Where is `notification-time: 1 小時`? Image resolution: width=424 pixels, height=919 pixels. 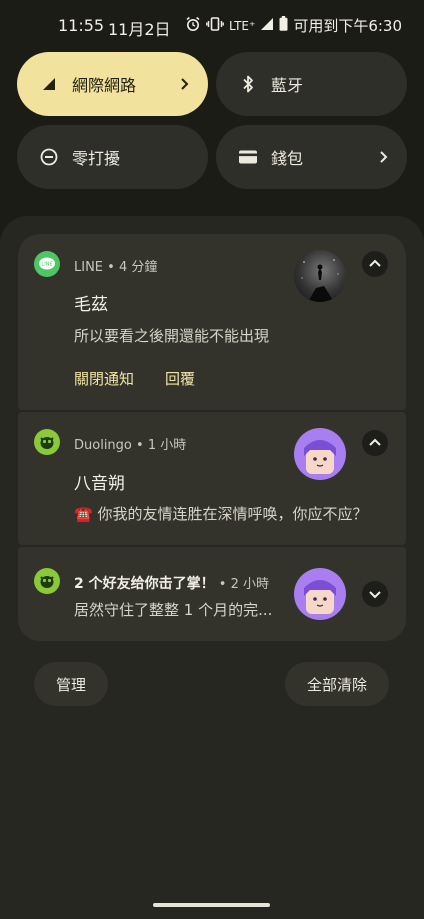
notification-time: 1 小時 is located at coordinates (167, 445).